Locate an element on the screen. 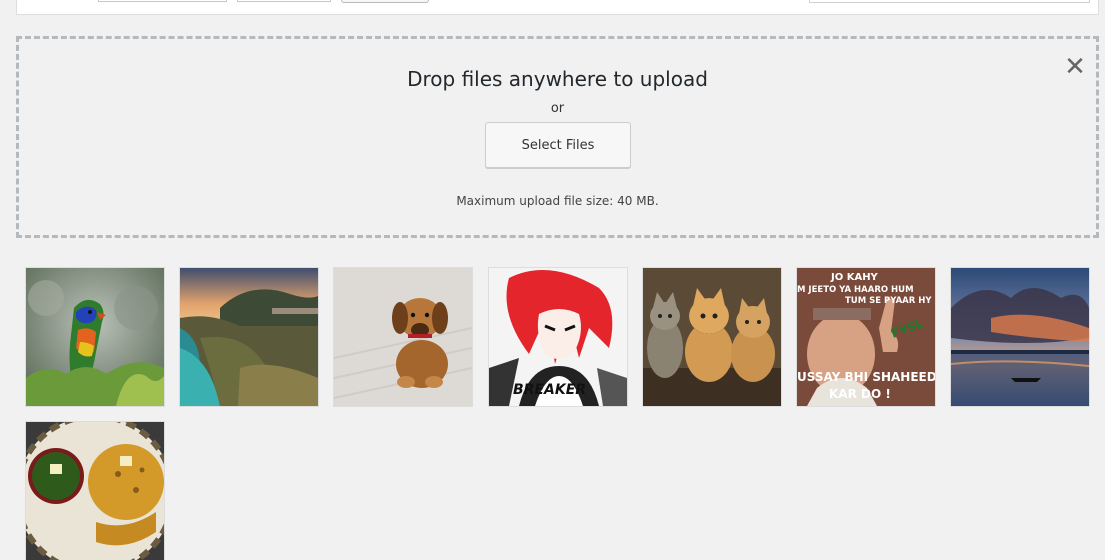 This screenshot has height=560, width=1105. coastline-image is located at coordinates (249, 337).